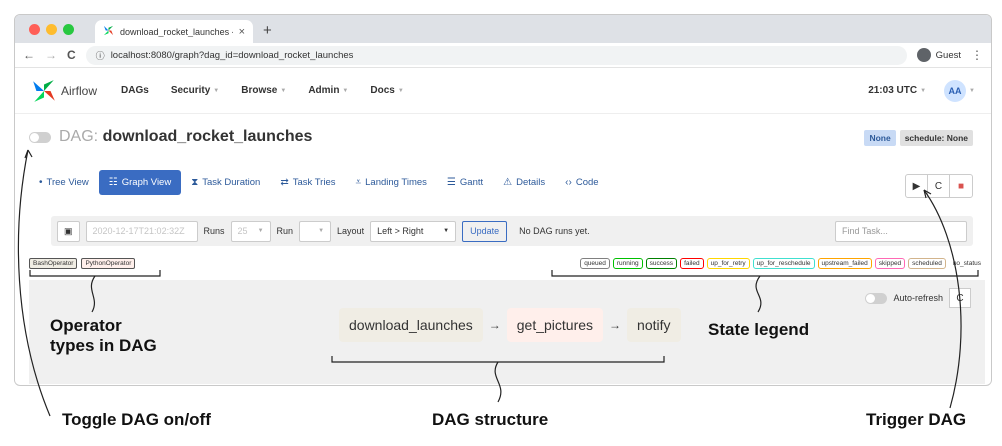 The image size is (1002, 446). Describe the element at coordinates (531, 182) in the screenshot. I see `tab-label: Details` at that location.